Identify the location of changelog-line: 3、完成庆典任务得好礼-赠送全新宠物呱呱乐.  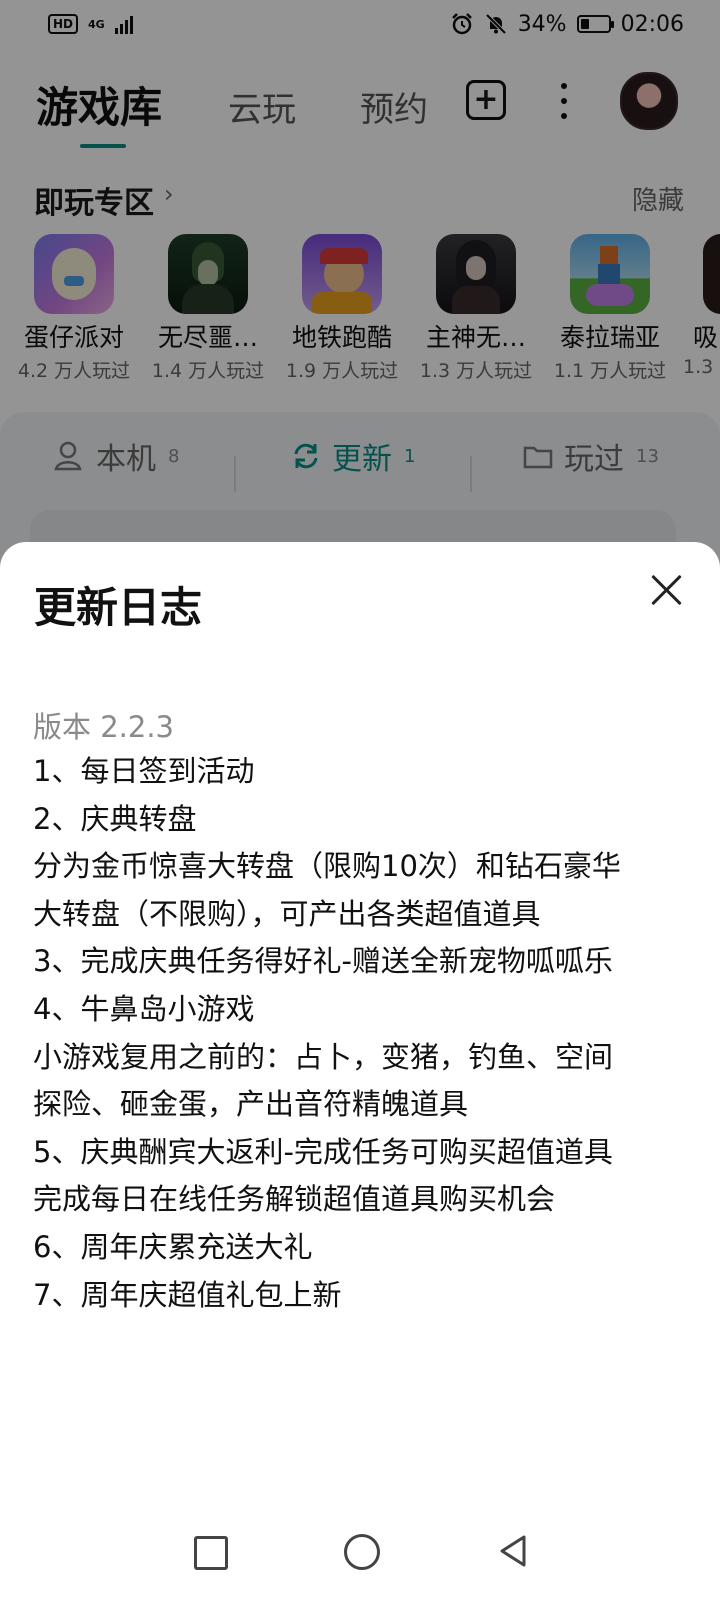
(323, 961).